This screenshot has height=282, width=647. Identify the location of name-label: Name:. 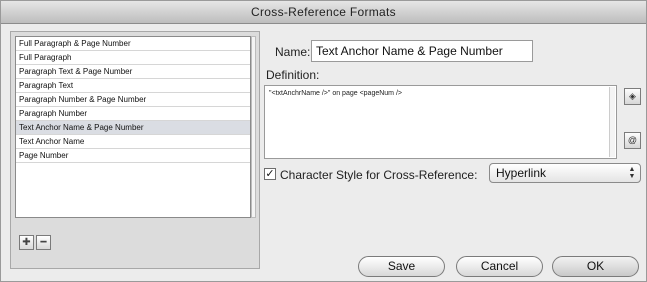
(293, 52).